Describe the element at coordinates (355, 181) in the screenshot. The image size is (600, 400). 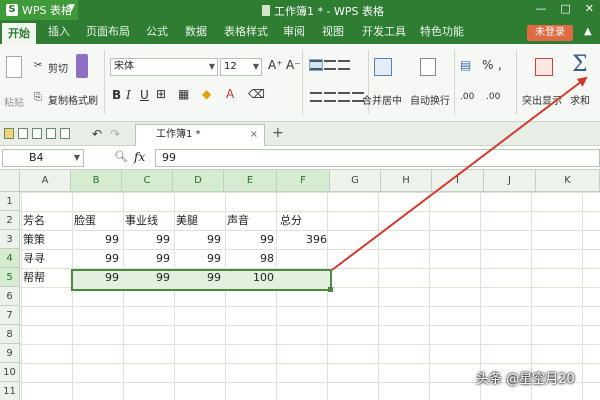
I see `column-header-g: G` at that location.